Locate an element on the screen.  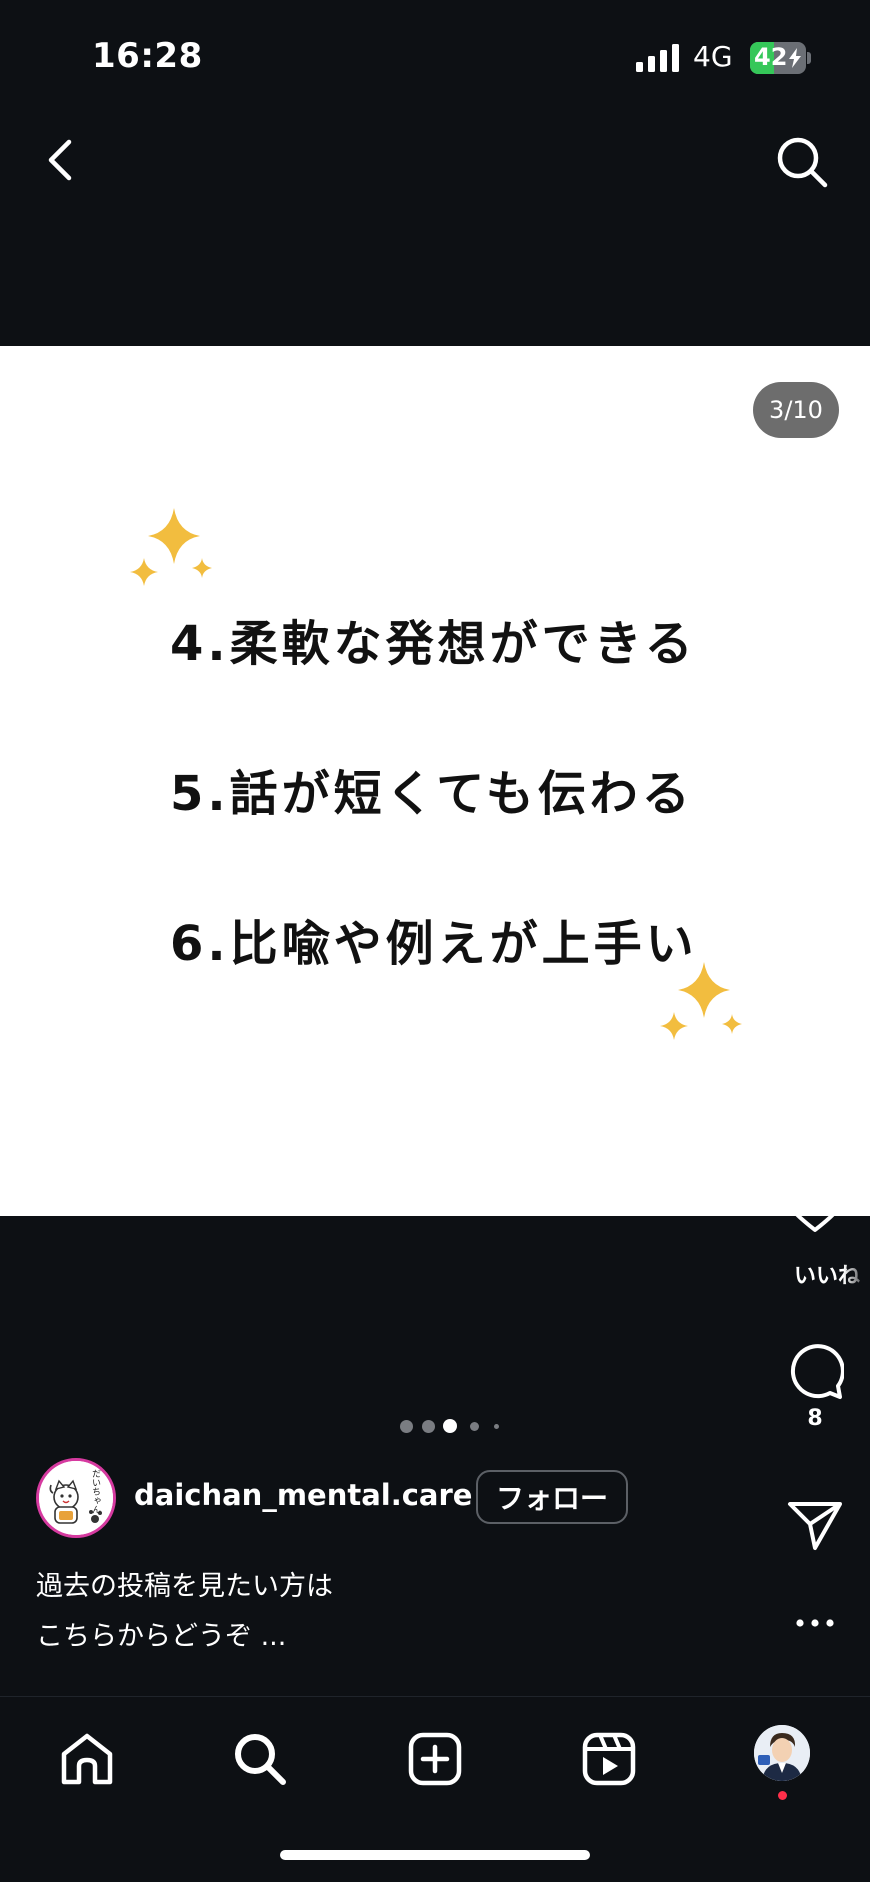
bottom-nav is located at coordinates (435, 1756).